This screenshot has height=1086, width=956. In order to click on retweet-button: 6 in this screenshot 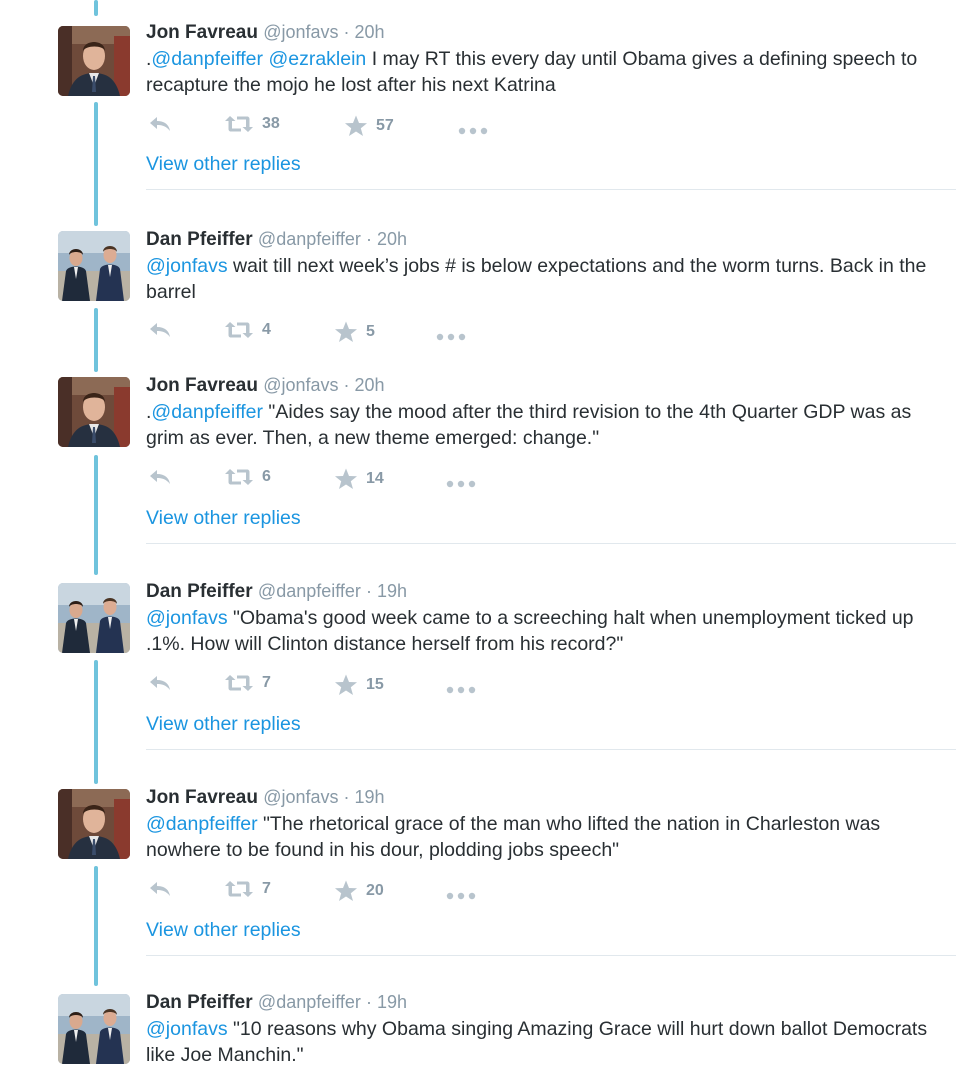, I will do `click(247, 477)`.